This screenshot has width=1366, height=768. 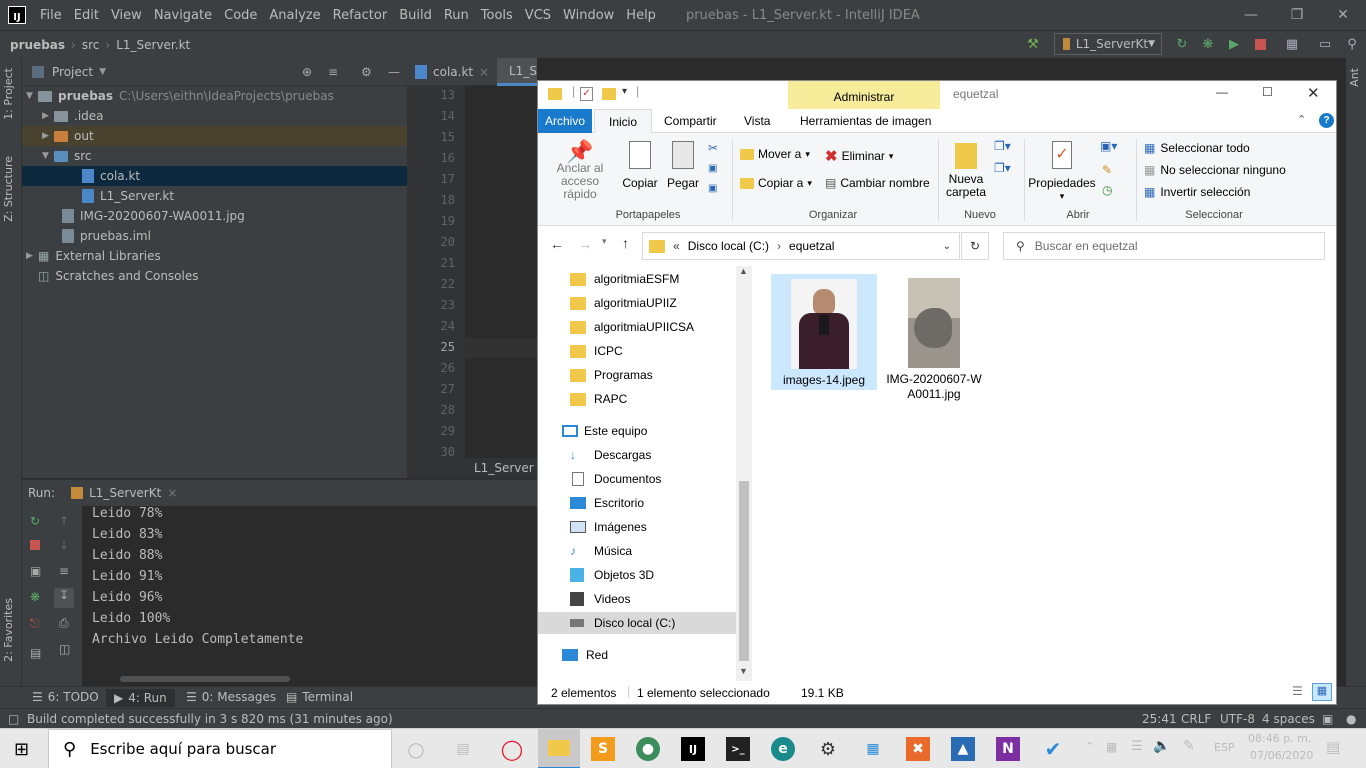 I want to click on down-arrow-icon: ↓, so click(x=64, y=545).